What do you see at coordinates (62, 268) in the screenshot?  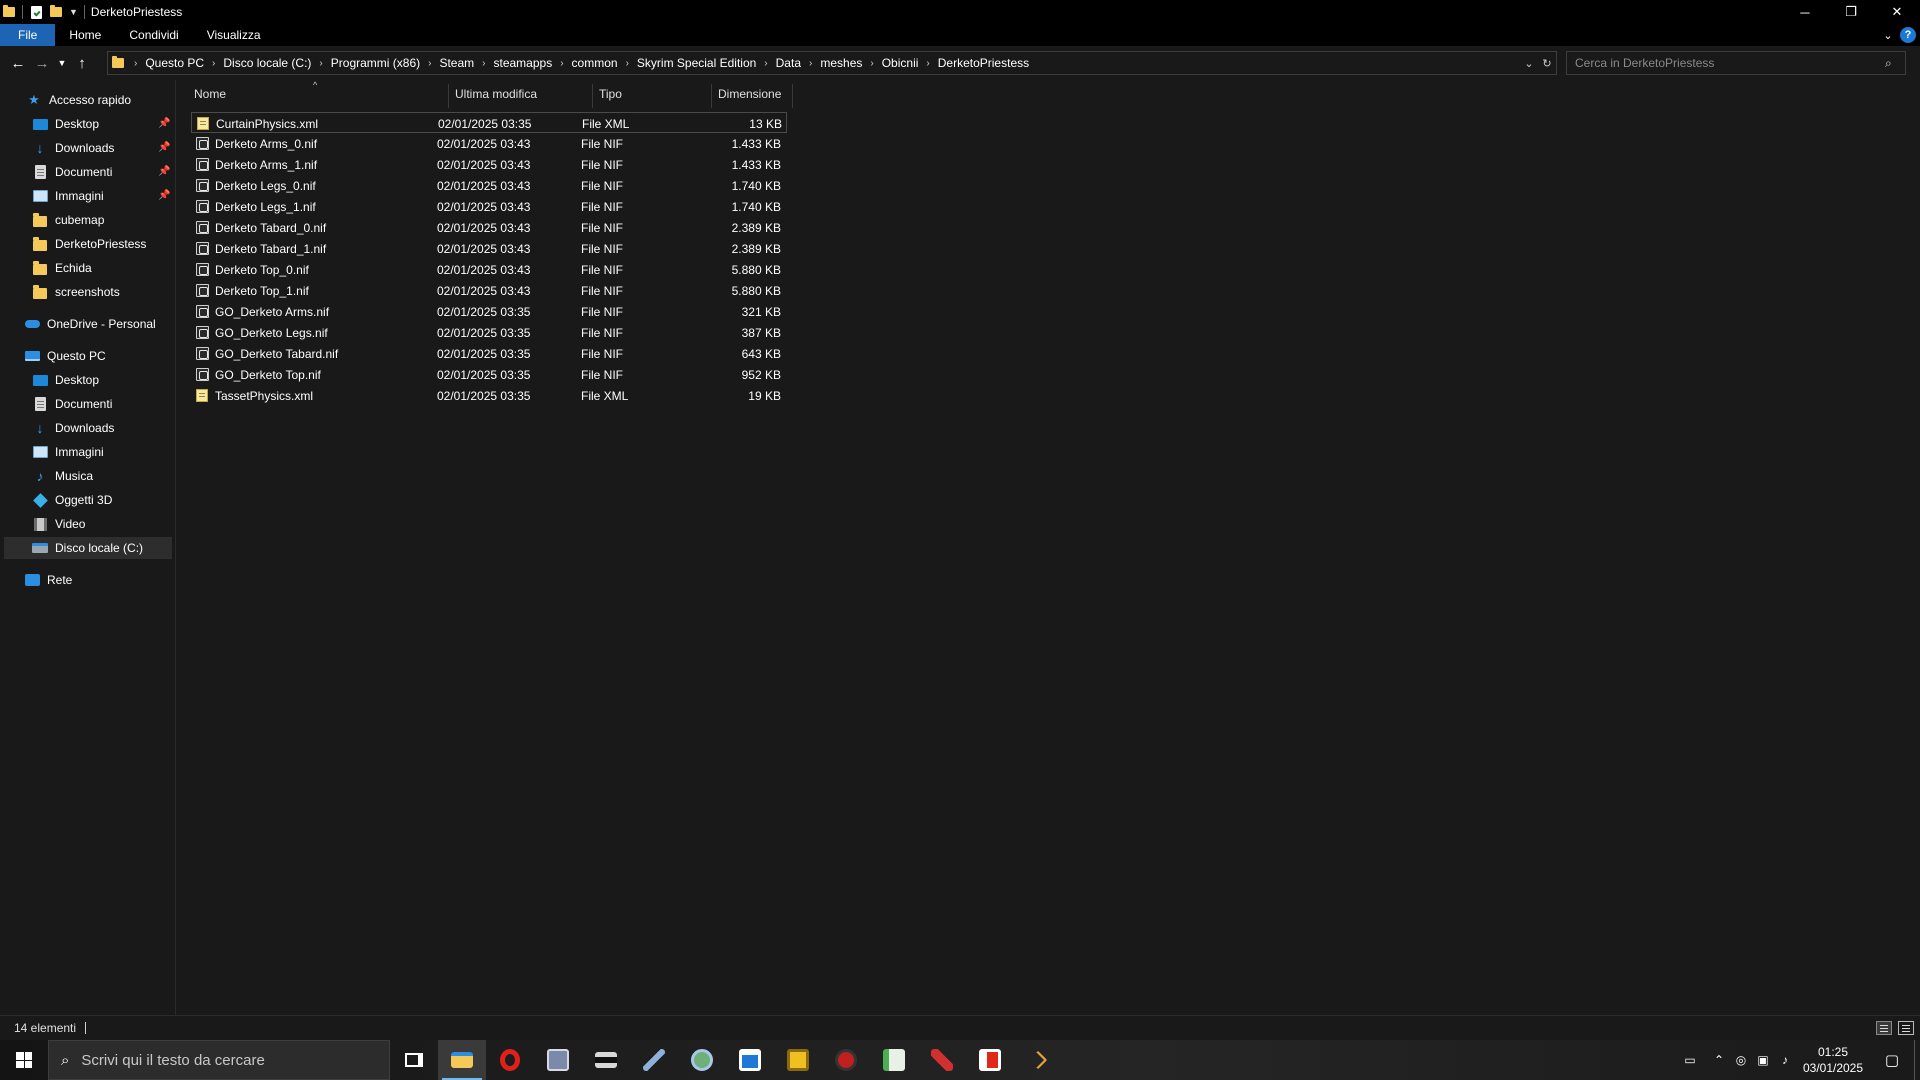 I see `sidebar-item-echida: Echida` at bounding box center [62, 268].